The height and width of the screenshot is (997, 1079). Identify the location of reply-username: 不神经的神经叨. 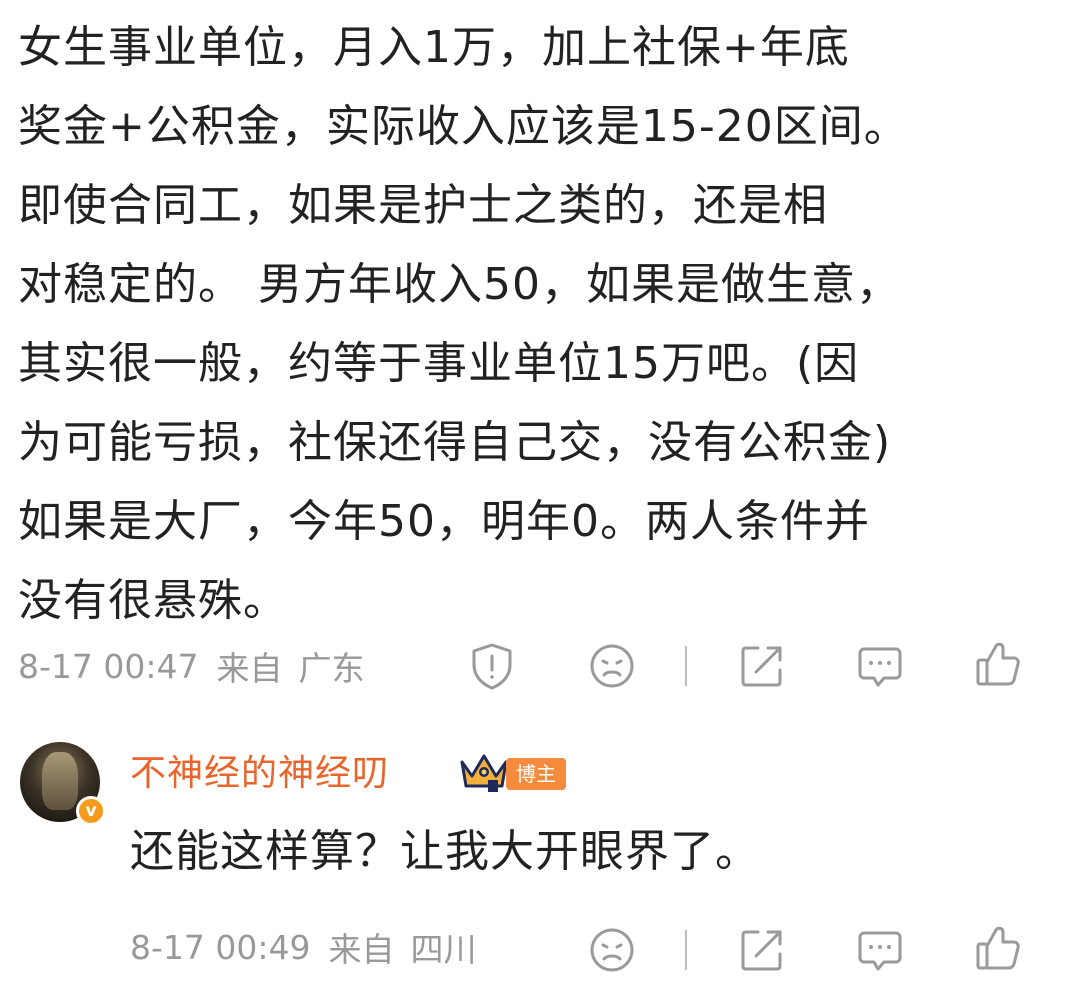
(259, 770).